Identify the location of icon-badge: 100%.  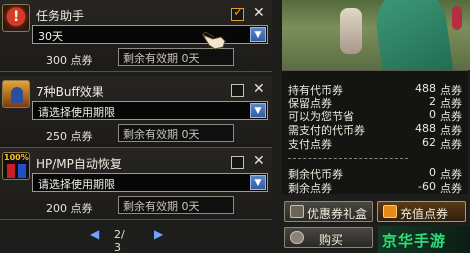
(16, 157).